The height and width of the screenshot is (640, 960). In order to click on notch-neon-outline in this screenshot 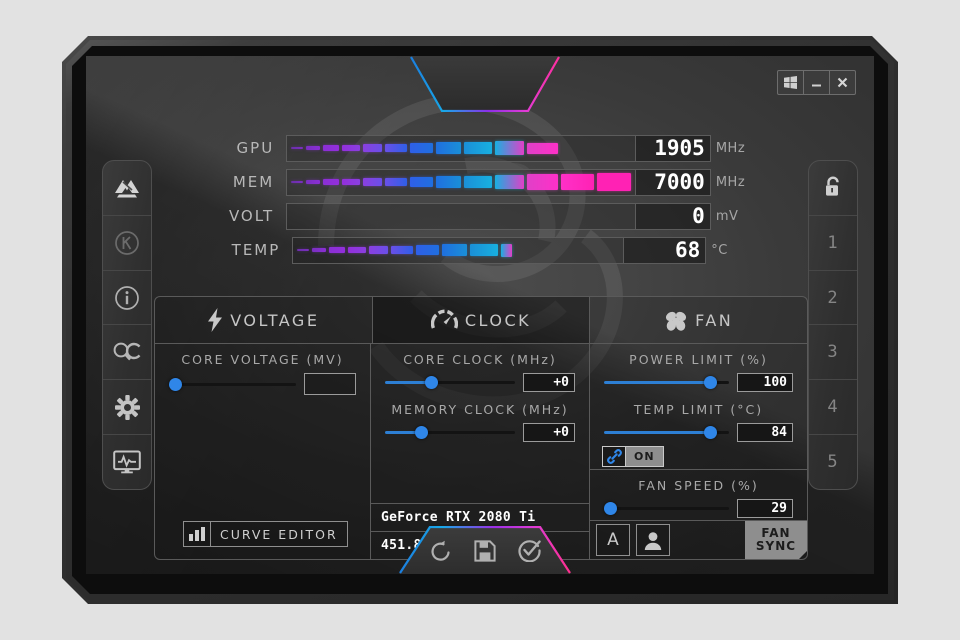, I will do `click(485, 84)`.